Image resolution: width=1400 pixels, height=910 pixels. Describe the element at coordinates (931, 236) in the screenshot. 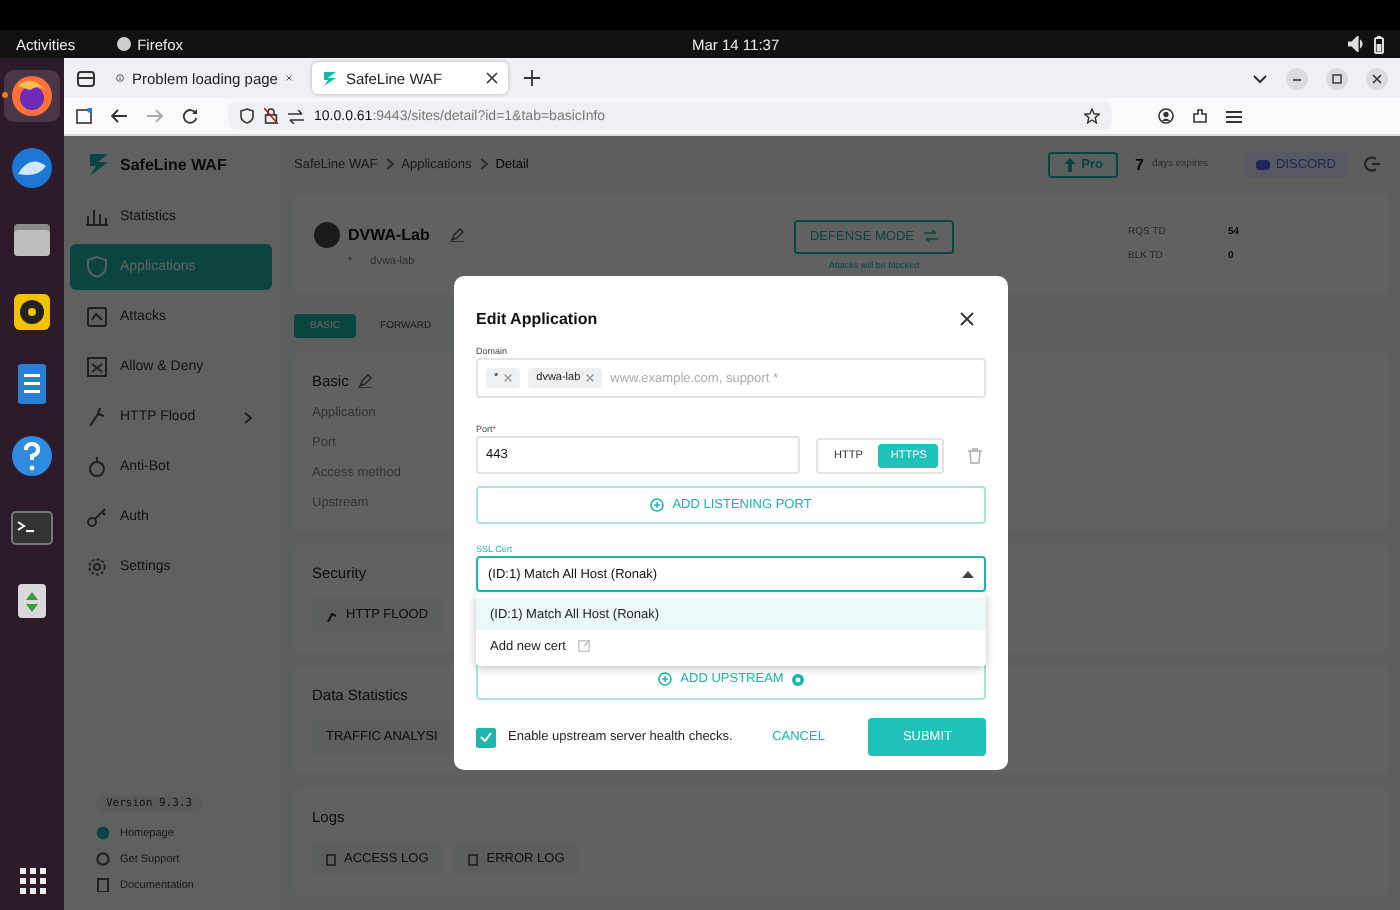

I see `swap-icon` at that location.